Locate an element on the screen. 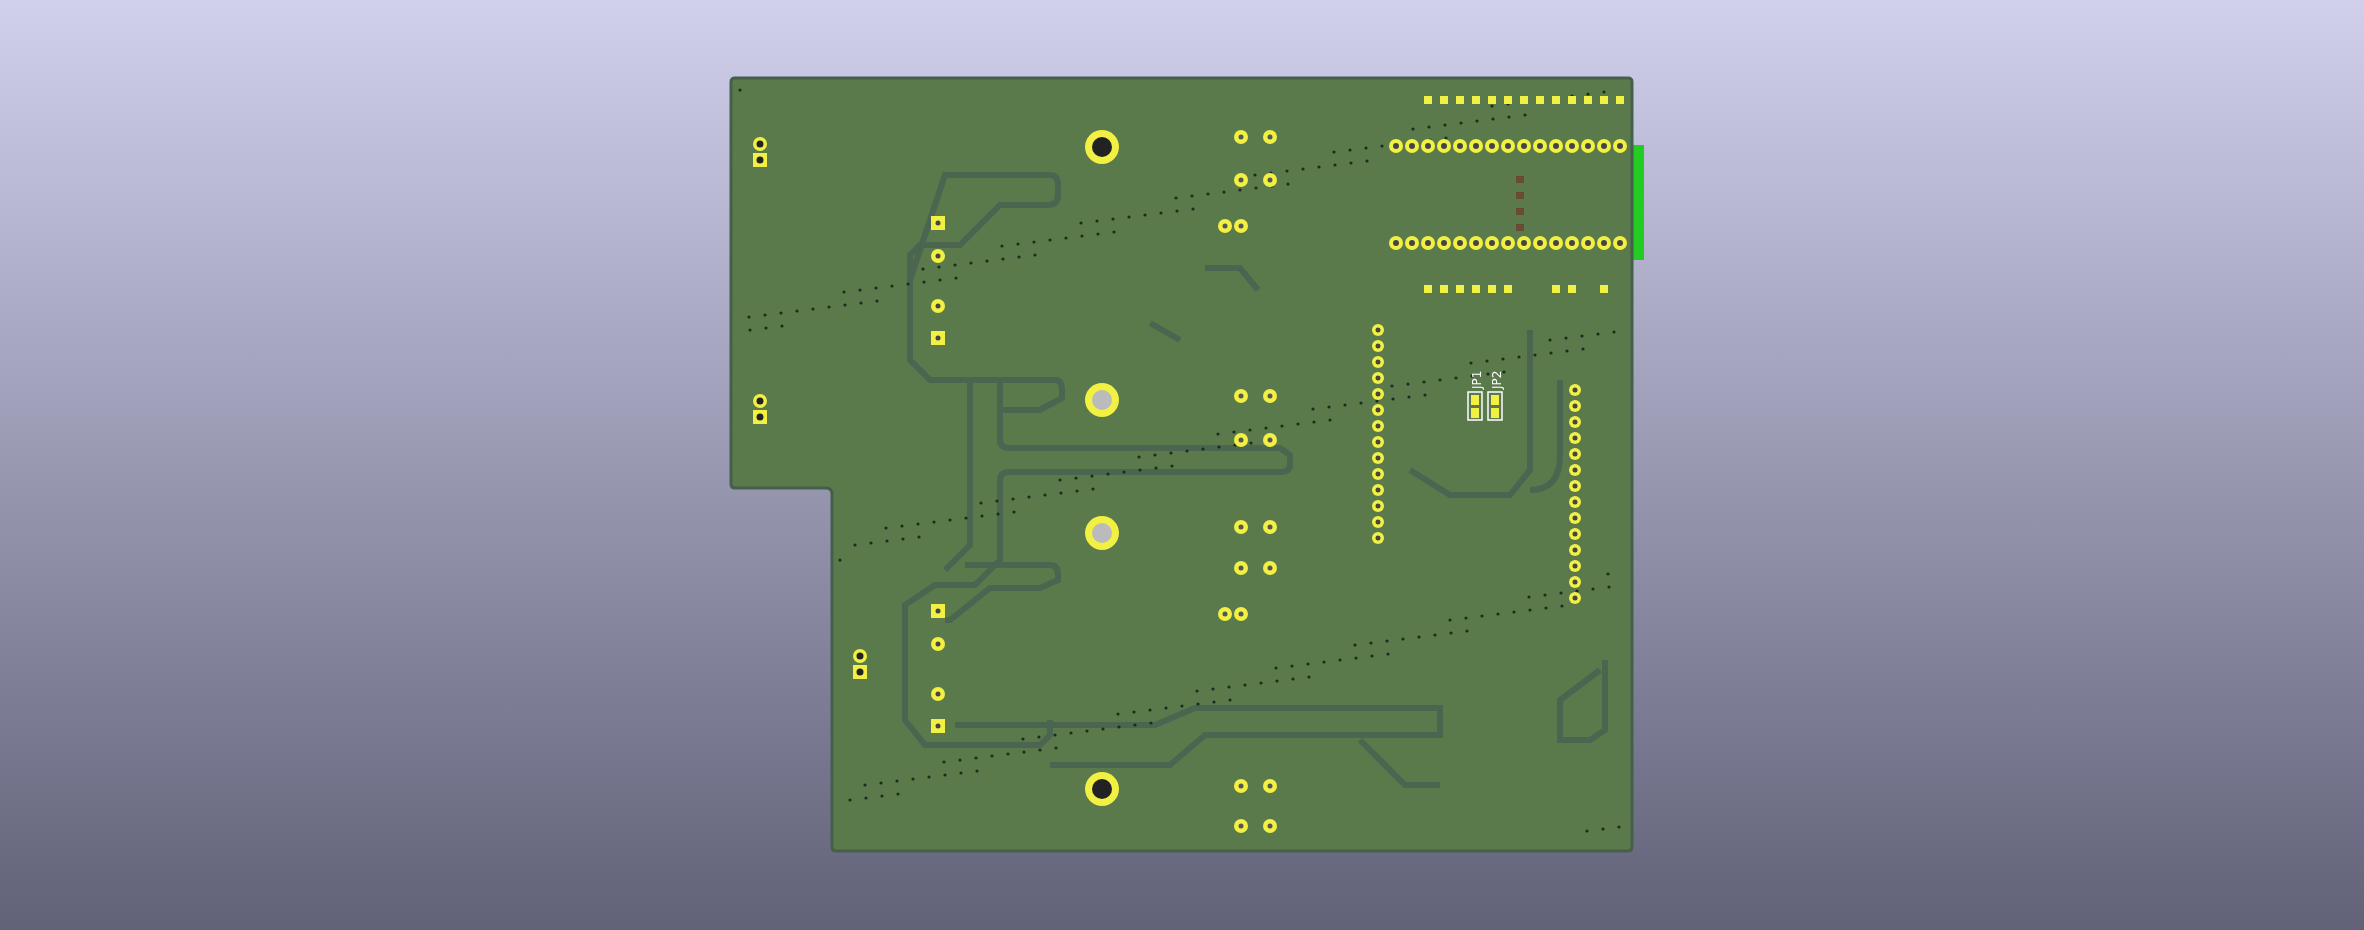  jumper-label: JP2 is located at coordinates (1497, 379).